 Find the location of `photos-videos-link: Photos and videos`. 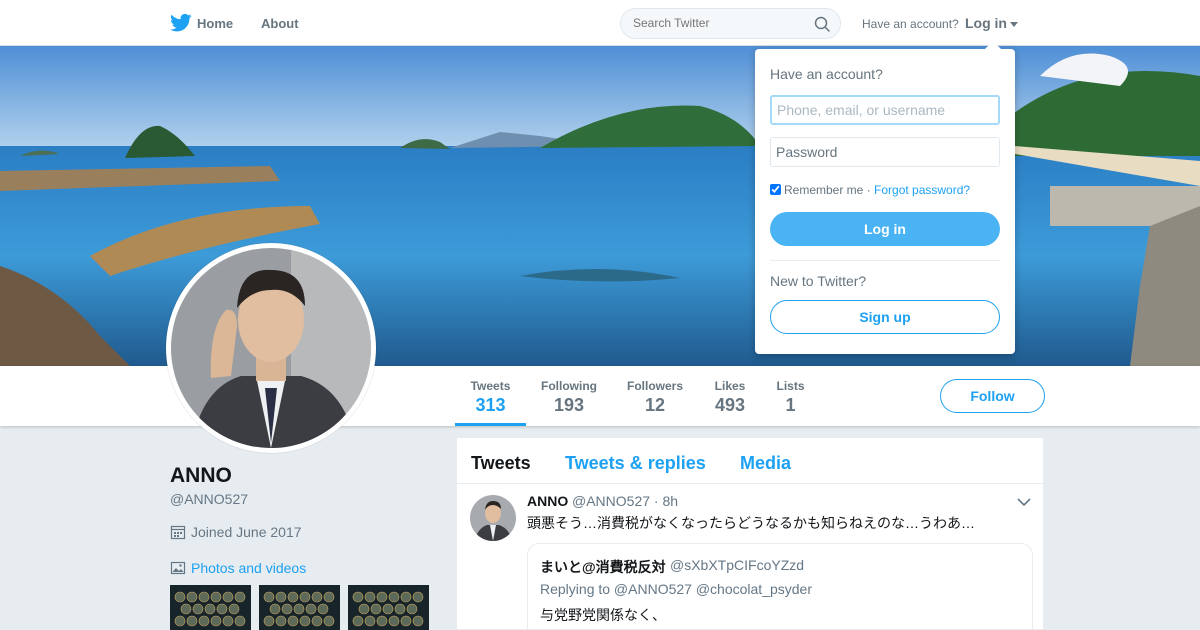

photos-videos-link: Photos and videos is located at coordinates (238, 568).